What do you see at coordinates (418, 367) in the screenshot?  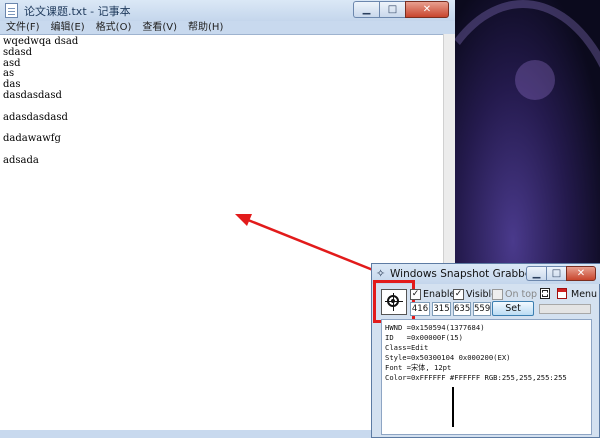 I see `output-line: Font =宋体, 12pt` at bounding box center [418, 367].